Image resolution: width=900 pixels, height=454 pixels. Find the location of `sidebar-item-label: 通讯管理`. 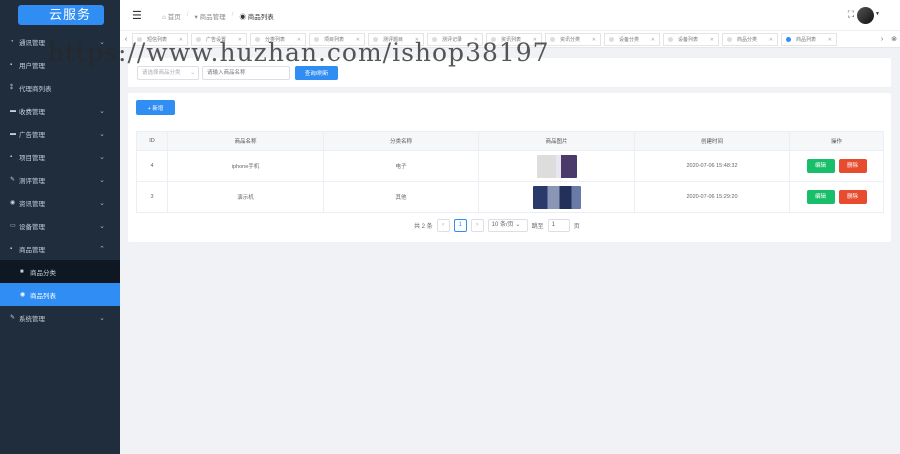

sidebar-item-label: 通讯管理 is located at coordinates (32, 43).